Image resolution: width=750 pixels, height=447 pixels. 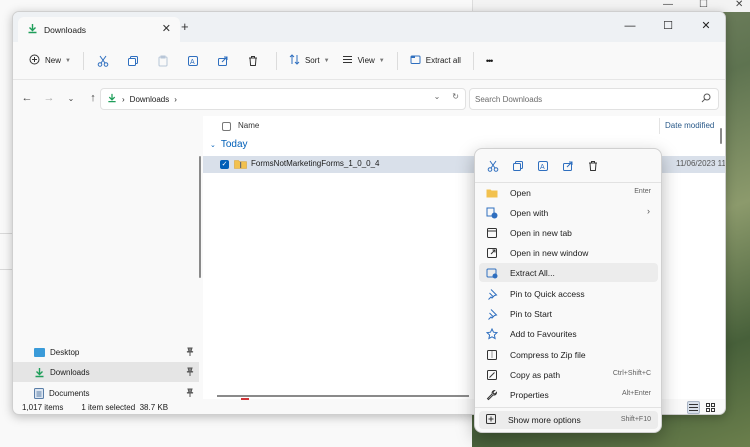 I want to click on command-bar: New ▼ A Sort ▼ View ▼ Extract all •••, so click(x=369, y=61).